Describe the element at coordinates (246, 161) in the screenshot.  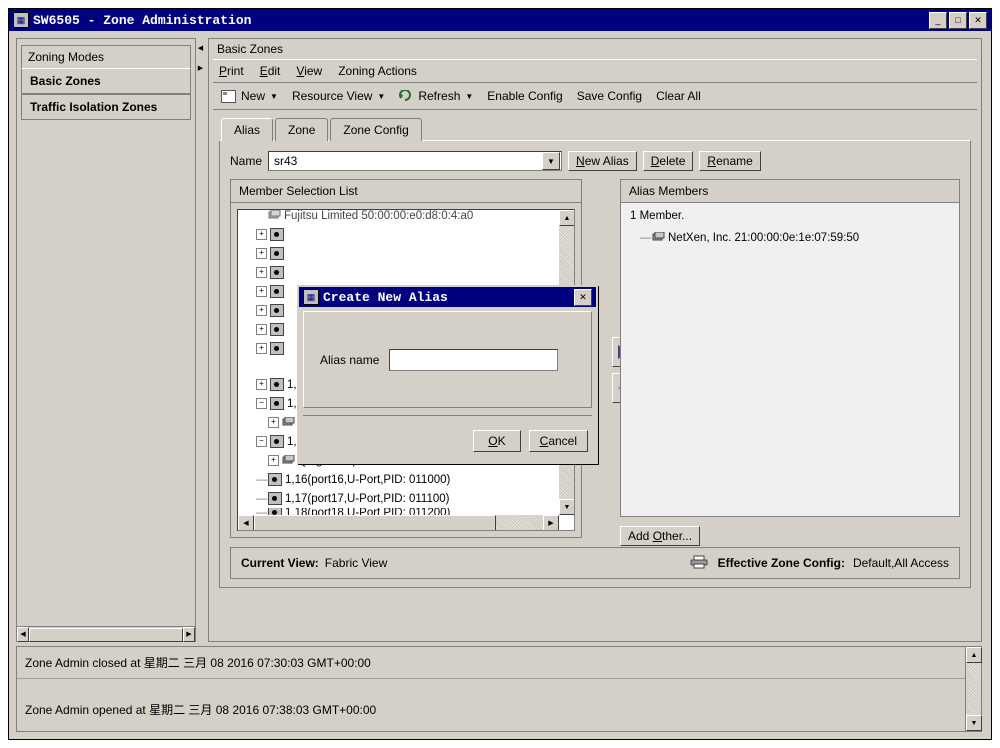
I see `name-label: Name` at that location.